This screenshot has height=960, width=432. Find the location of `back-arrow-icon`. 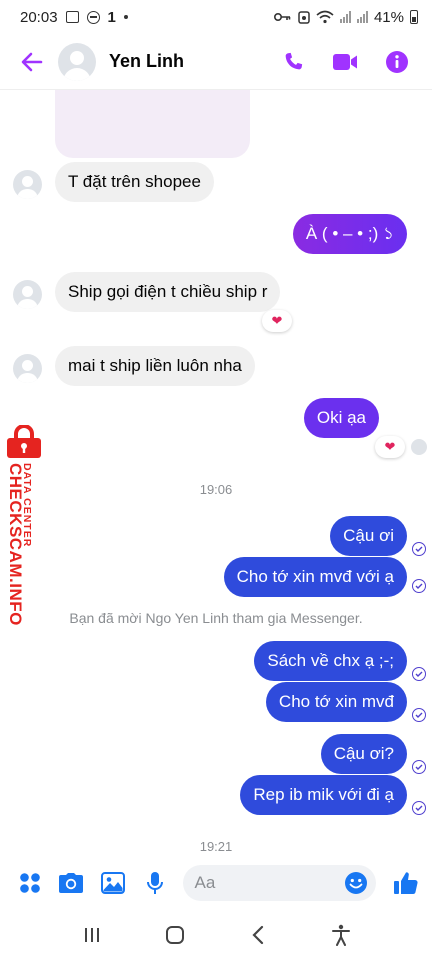

back-arrow-icon is located at coordinates (32, 61).